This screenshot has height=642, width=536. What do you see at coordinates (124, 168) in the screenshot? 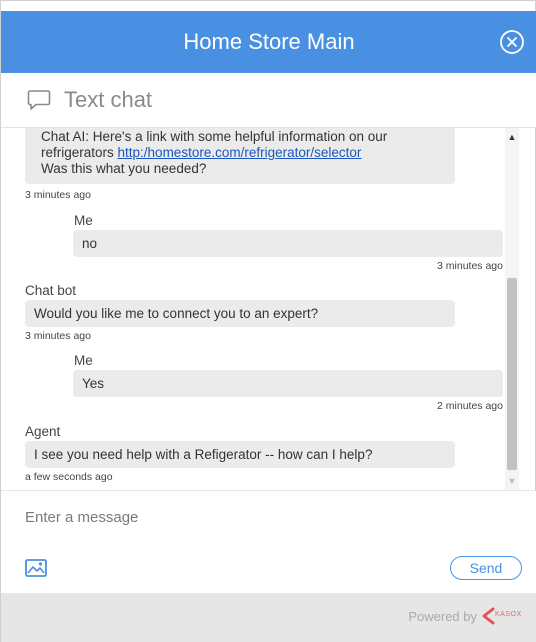
I see `message-text: Was this what you needed?` at bounding box center [124, 168].